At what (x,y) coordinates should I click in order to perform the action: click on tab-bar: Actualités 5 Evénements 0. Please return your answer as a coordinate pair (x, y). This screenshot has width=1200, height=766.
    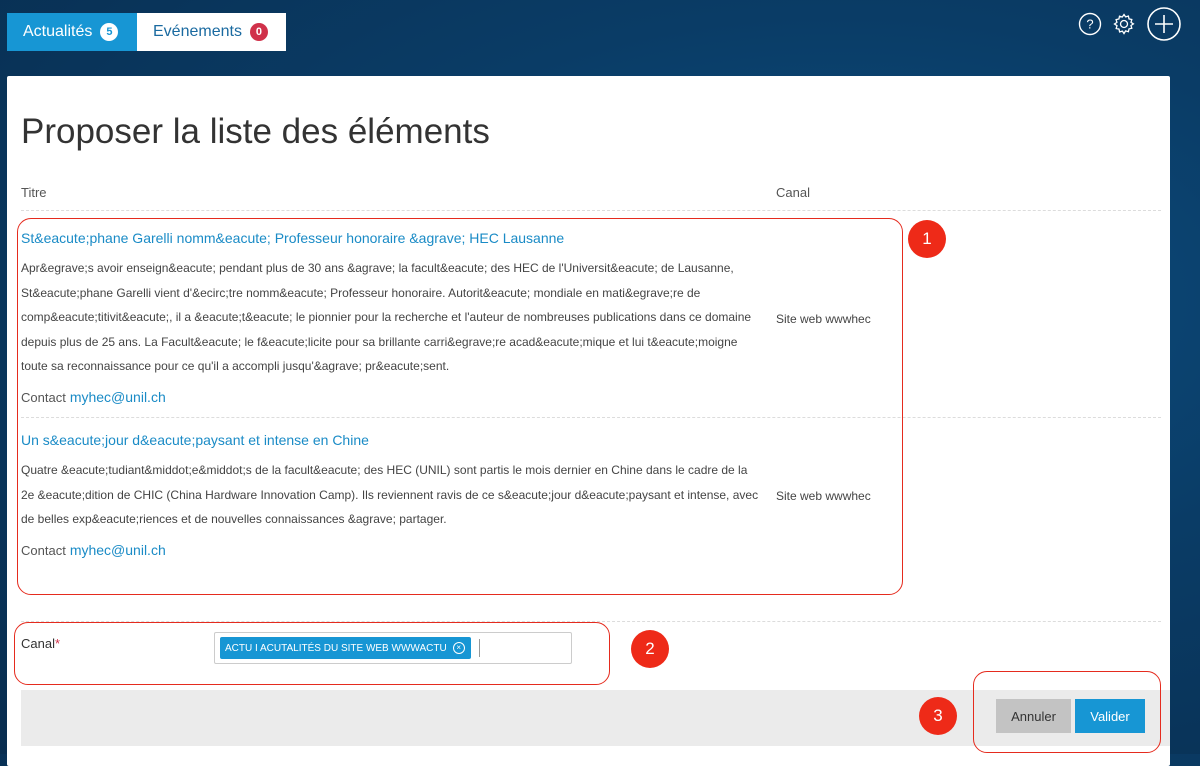
    Looking at the image, I should click on (146, 32).